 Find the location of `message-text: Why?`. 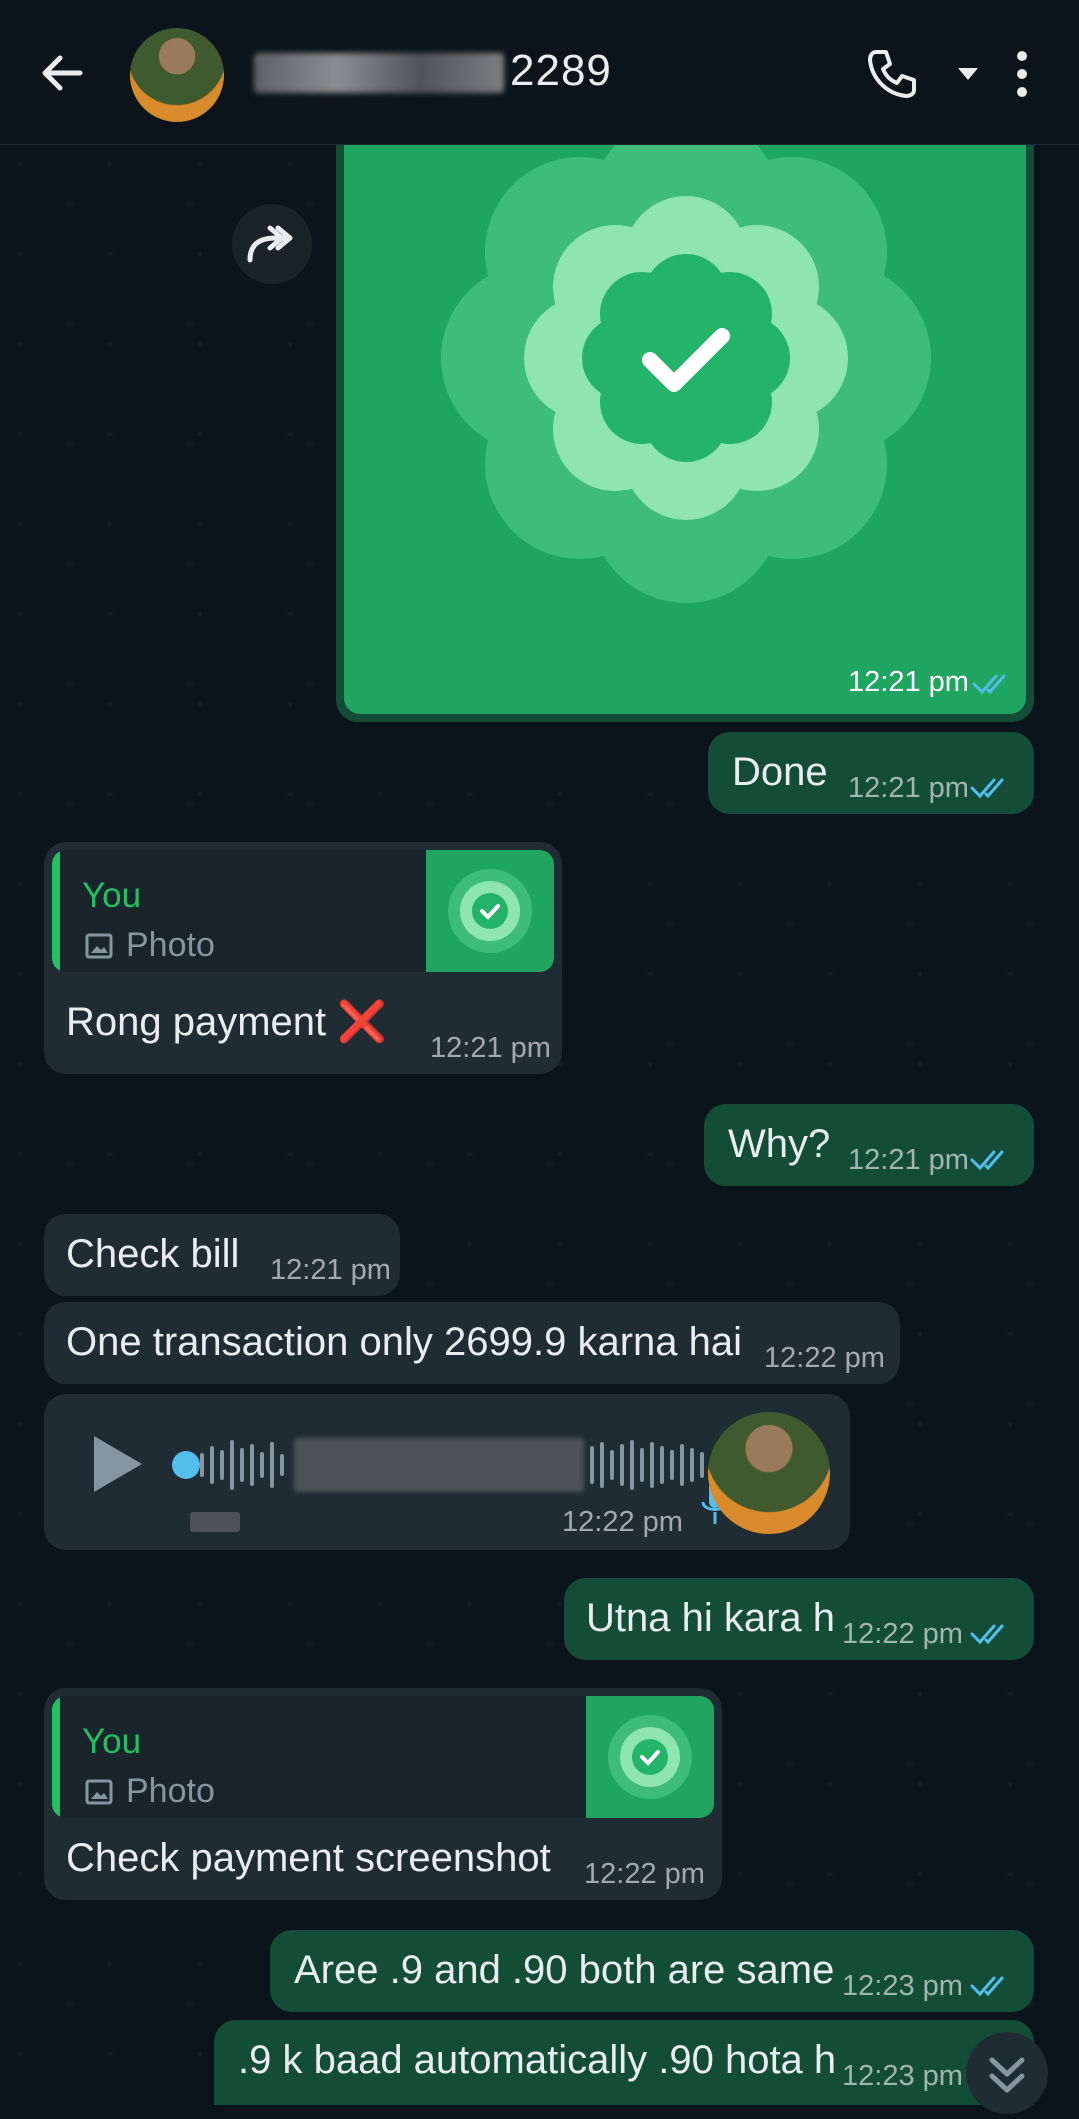

message-text: Why? is located at coordinates (779, 1144).